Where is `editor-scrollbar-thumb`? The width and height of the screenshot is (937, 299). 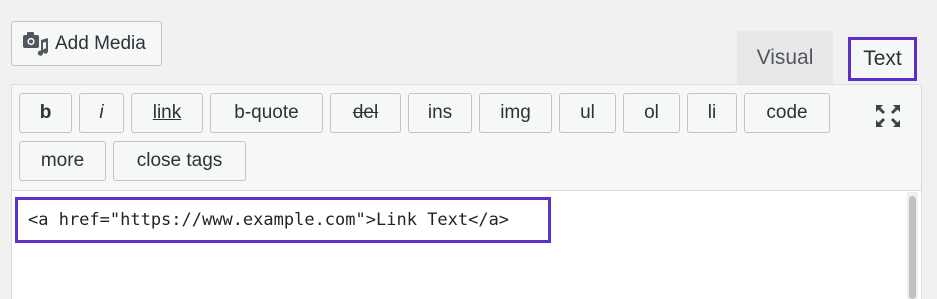
editor-scrollbar-thumb is located at coordinates (912, 247).